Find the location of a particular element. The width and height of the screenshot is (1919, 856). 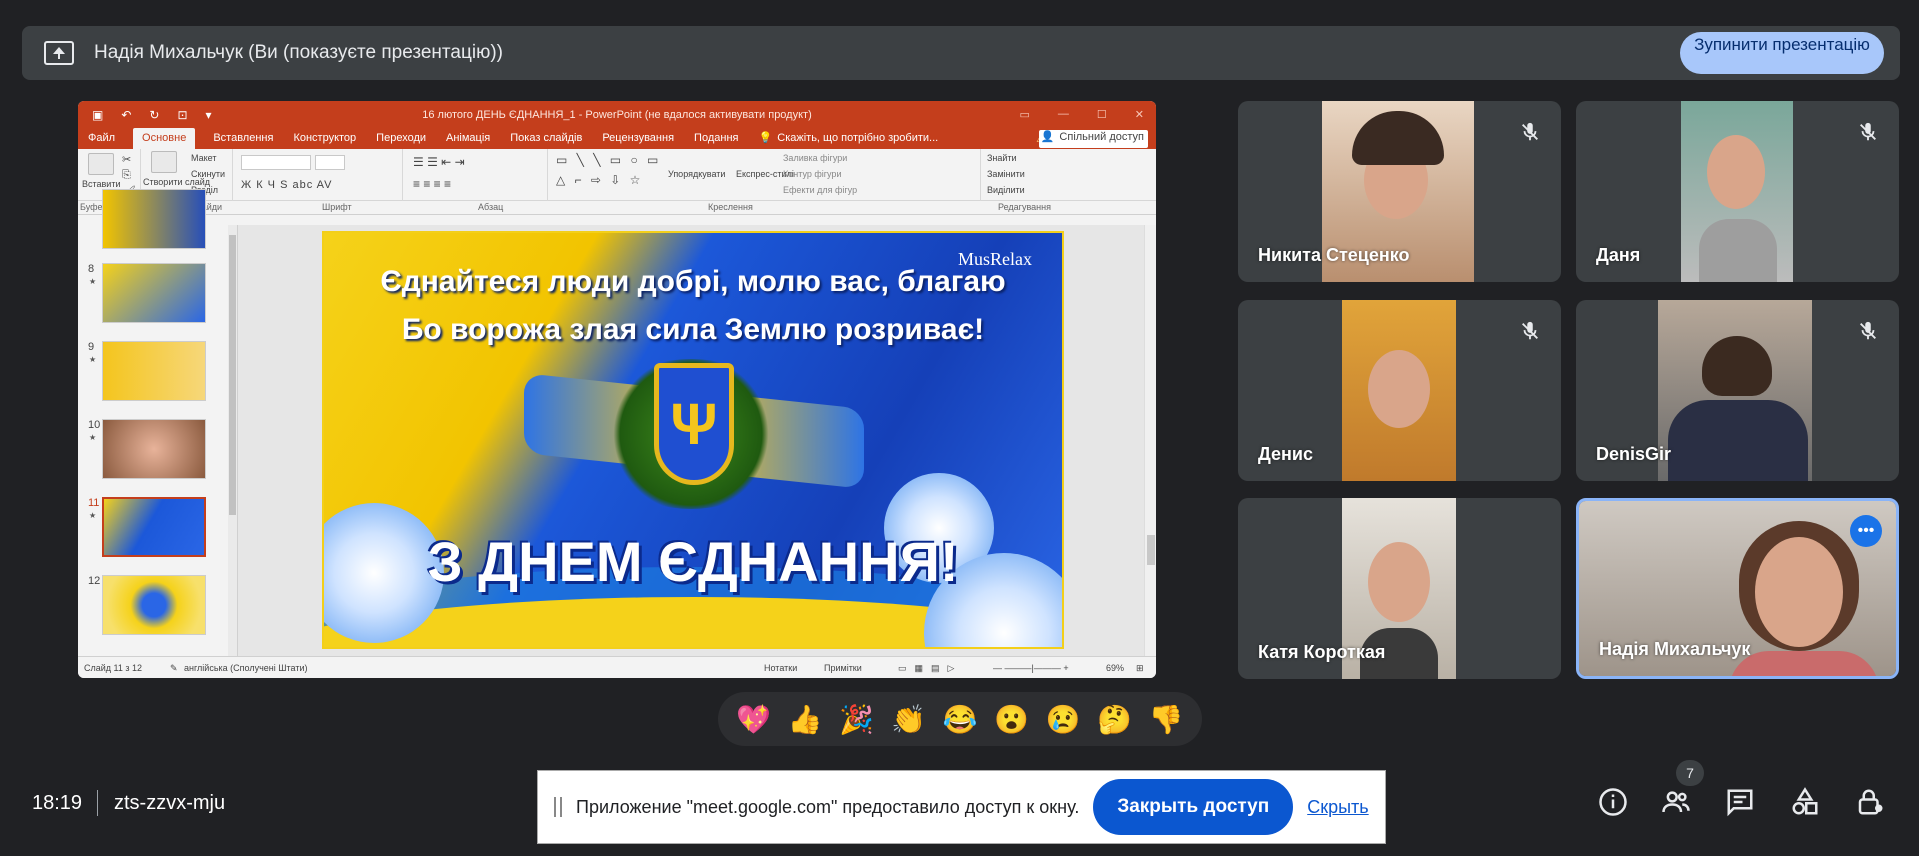

close-icon: ✕ is located at coordinates (1139, 114).